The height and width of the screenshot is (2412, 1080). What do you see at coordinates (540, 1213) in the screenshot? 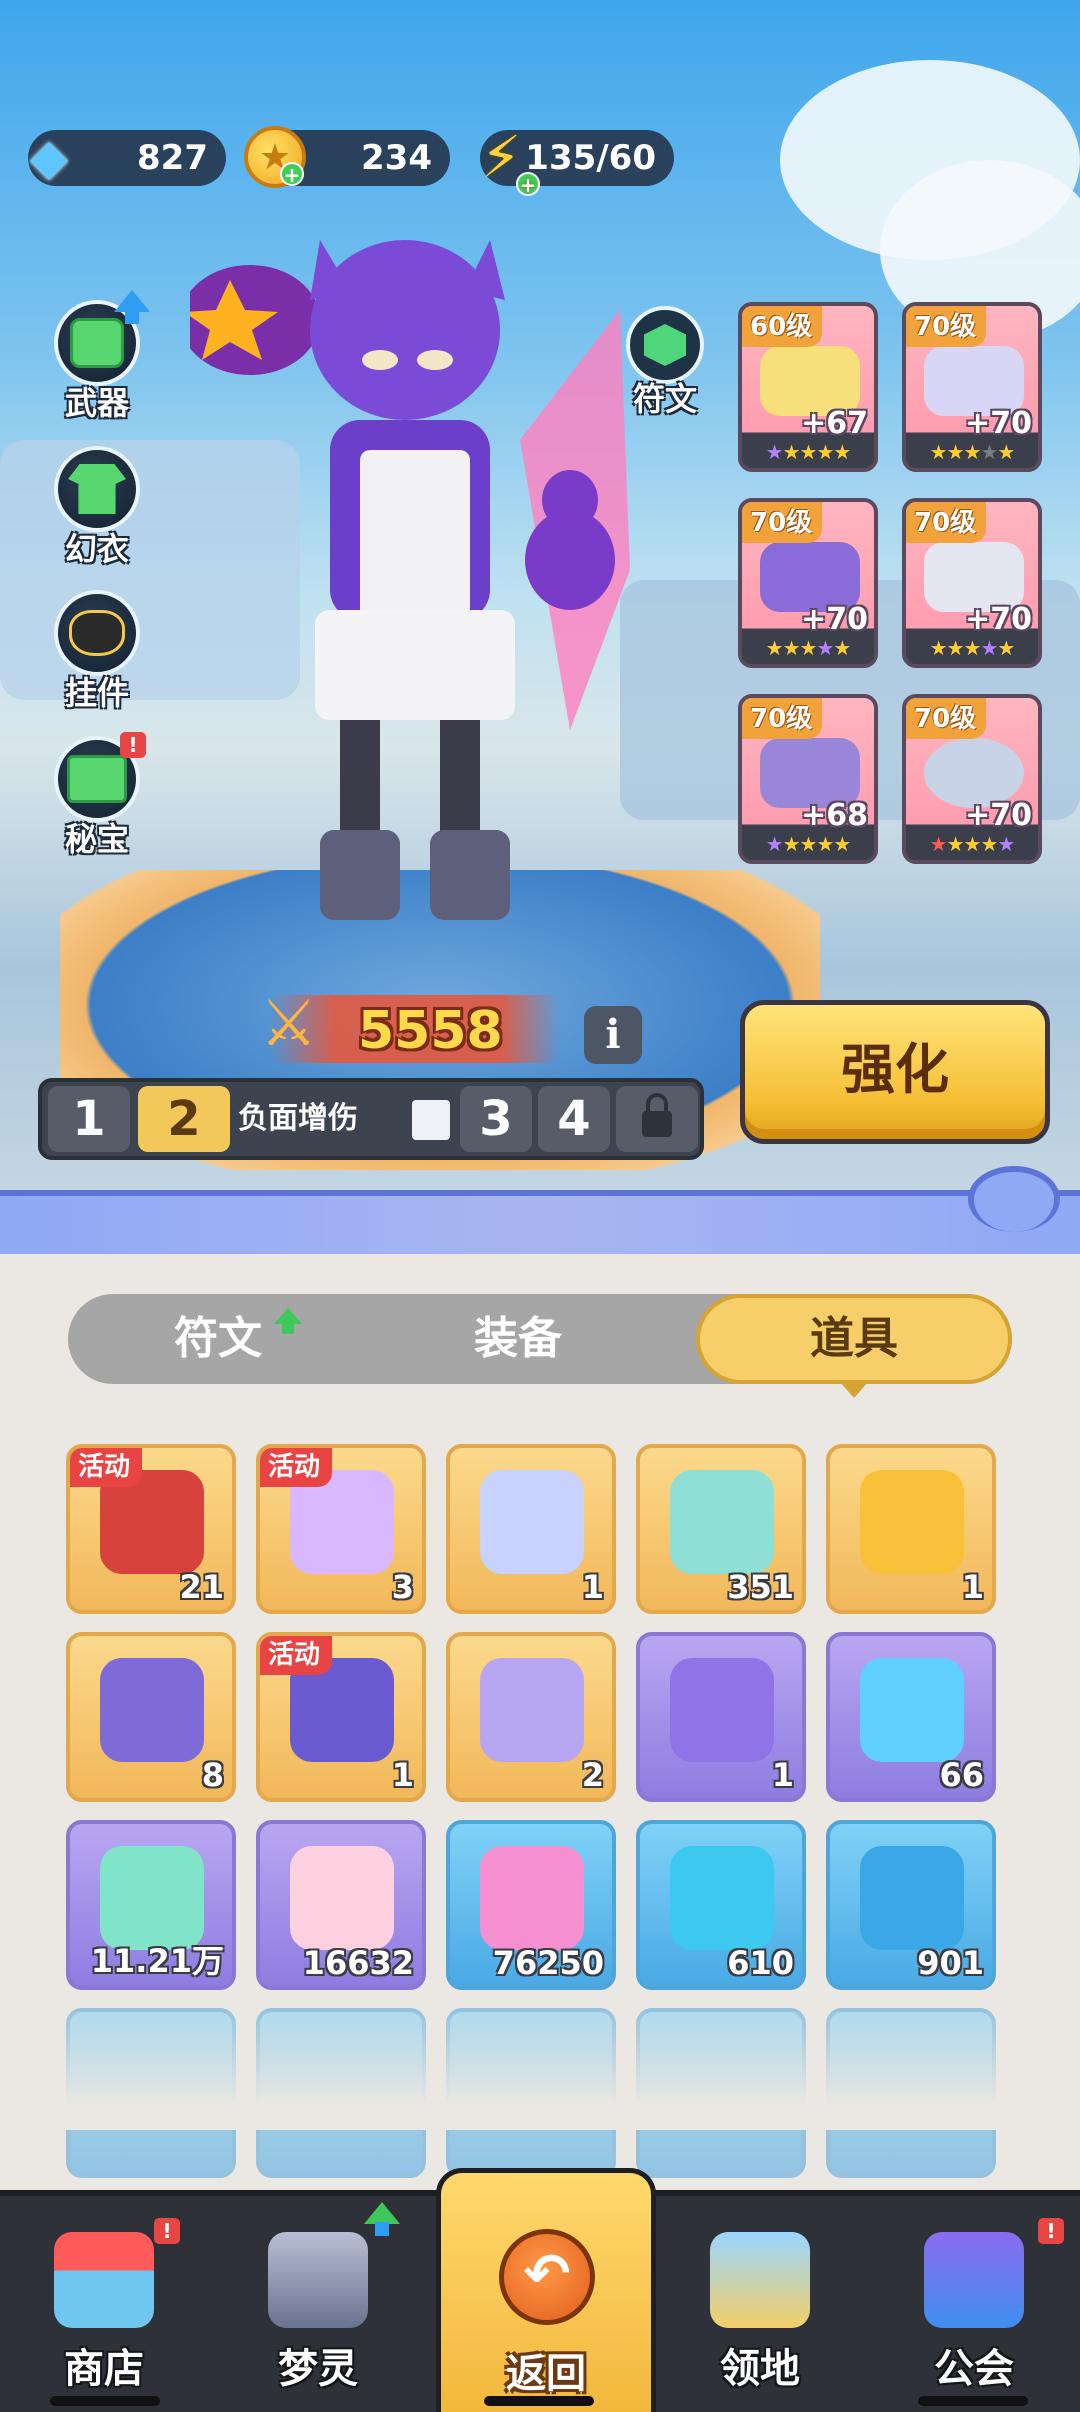
I see `panel-header-strip` at bounding box center [540, 1213].